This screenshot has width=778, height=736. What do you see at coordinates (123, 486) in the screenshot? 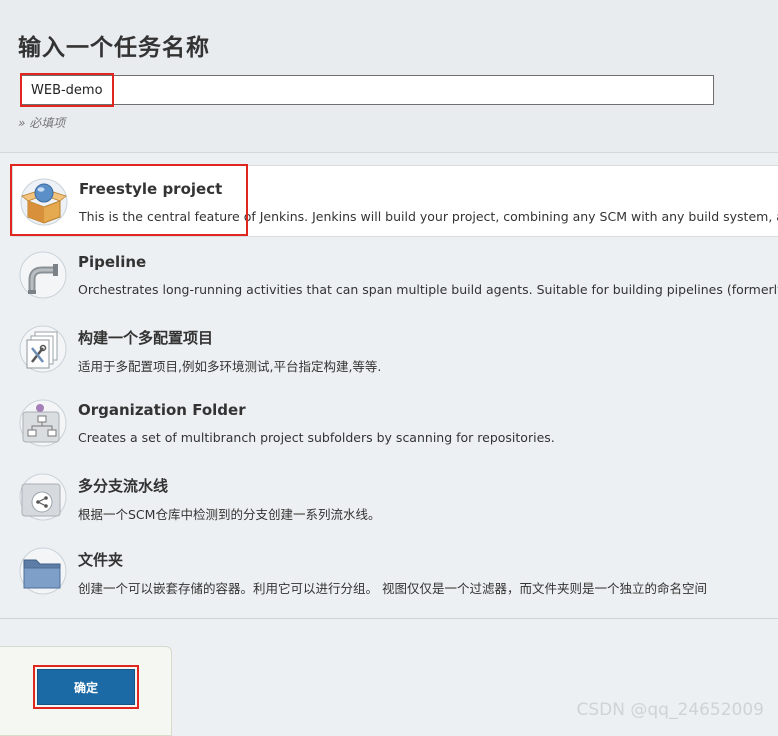
I see `item-type-title: 多分支流水线` at bounding box center [123, 486].